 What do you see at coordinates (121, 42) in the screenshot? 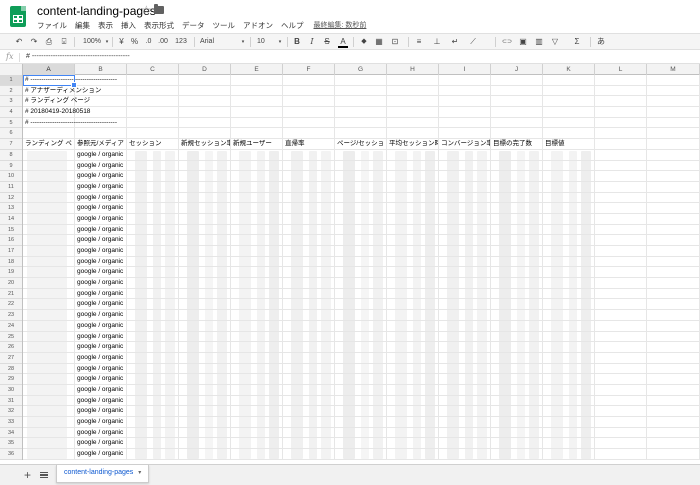
I see `currency-button: ¥` at bounding box center [121, 42].